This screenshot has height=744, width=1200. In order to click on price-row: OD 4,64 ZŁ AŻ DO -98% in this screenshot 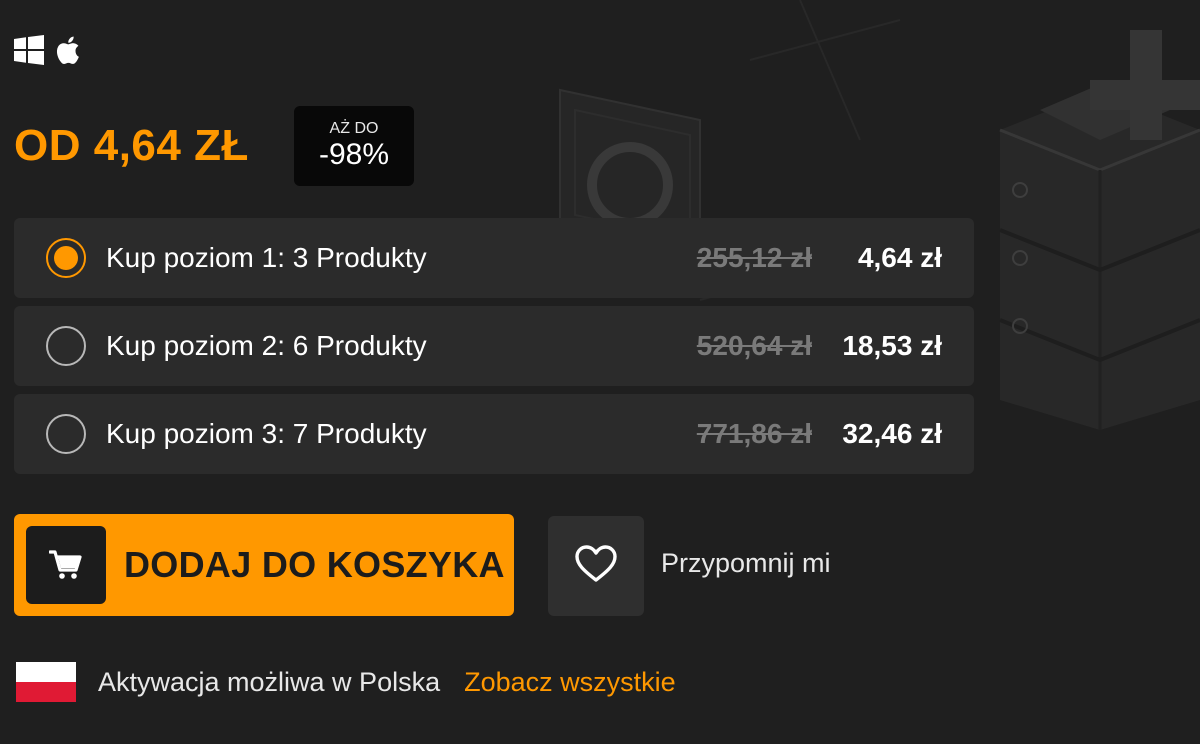, I will do `click(214, 146)`.